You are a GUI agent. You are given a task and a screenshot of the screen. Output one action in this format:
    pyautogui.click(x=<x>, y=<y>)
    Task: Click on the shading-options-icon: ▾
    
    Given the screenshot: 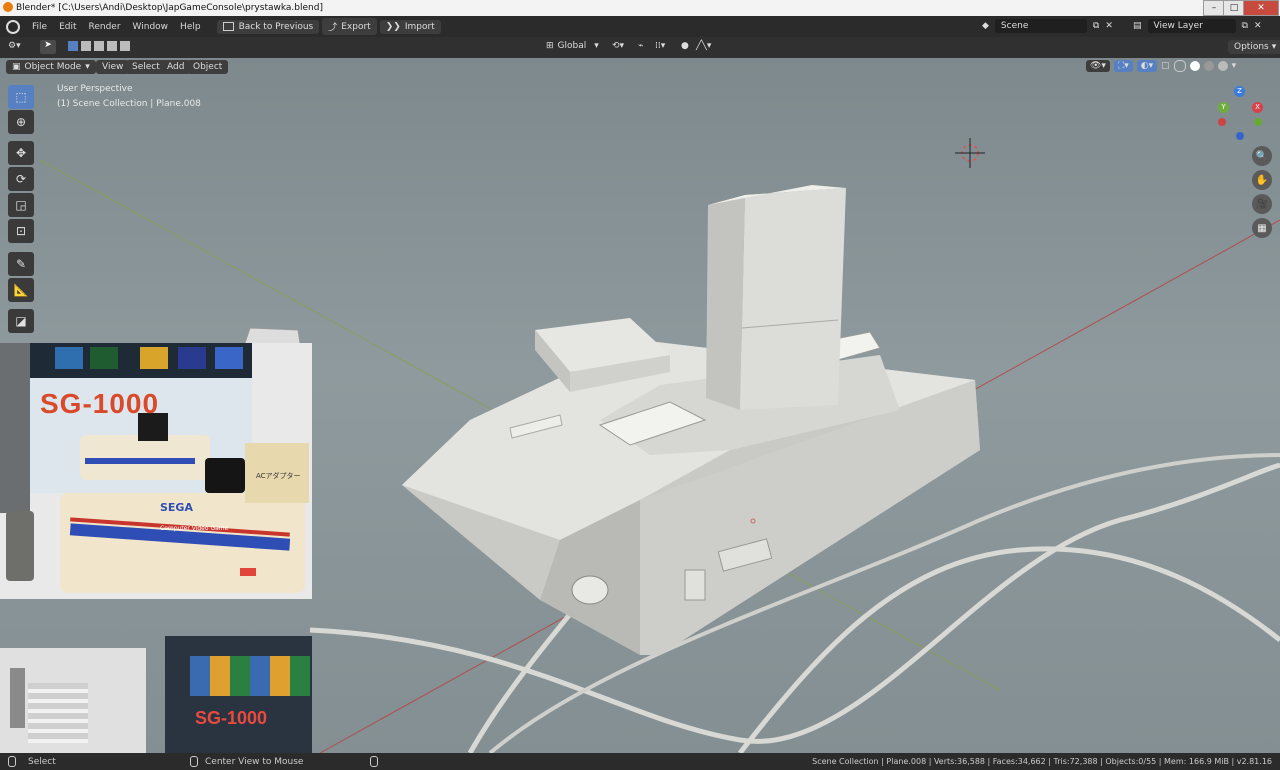 What is the action you would take?
    pyautogui.click(x=1234, y=66)
    